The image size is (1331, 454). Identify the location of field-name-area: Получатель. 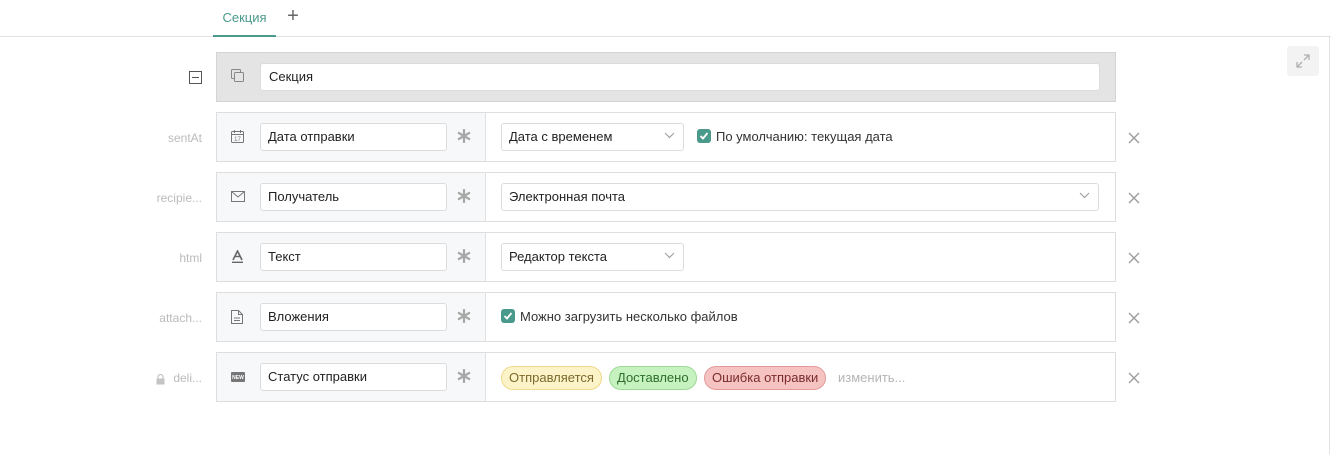
(351, 197).